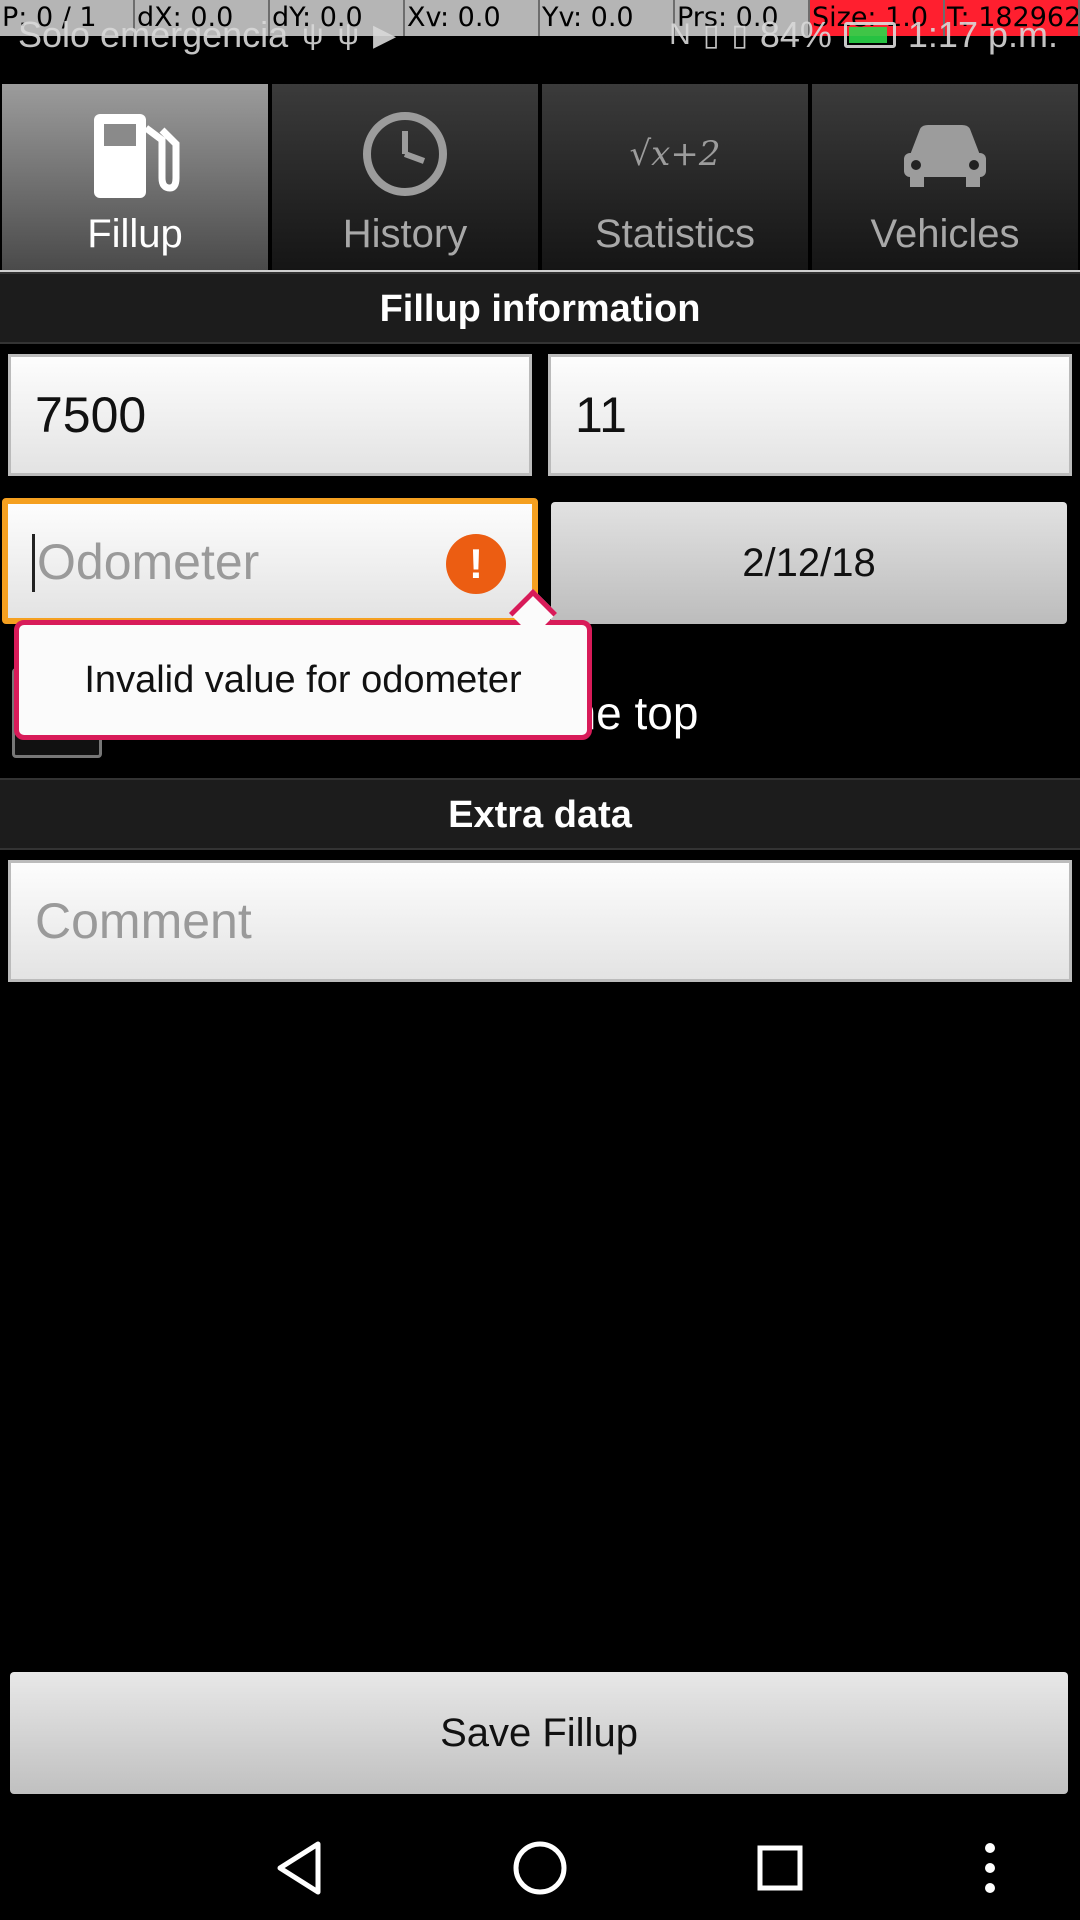  I want to click on error-icon: !, so click(476, 564).